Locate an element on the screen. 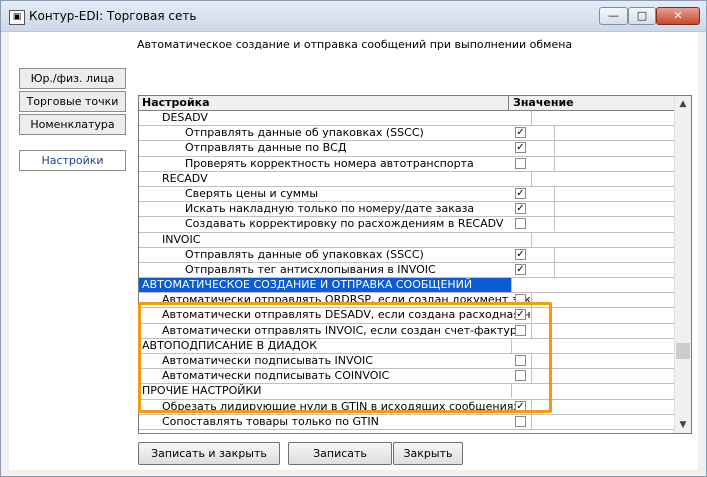 This screenshot has width=707, height=477. nav-settings-button: Настройки is located at coordinates (72, 160).